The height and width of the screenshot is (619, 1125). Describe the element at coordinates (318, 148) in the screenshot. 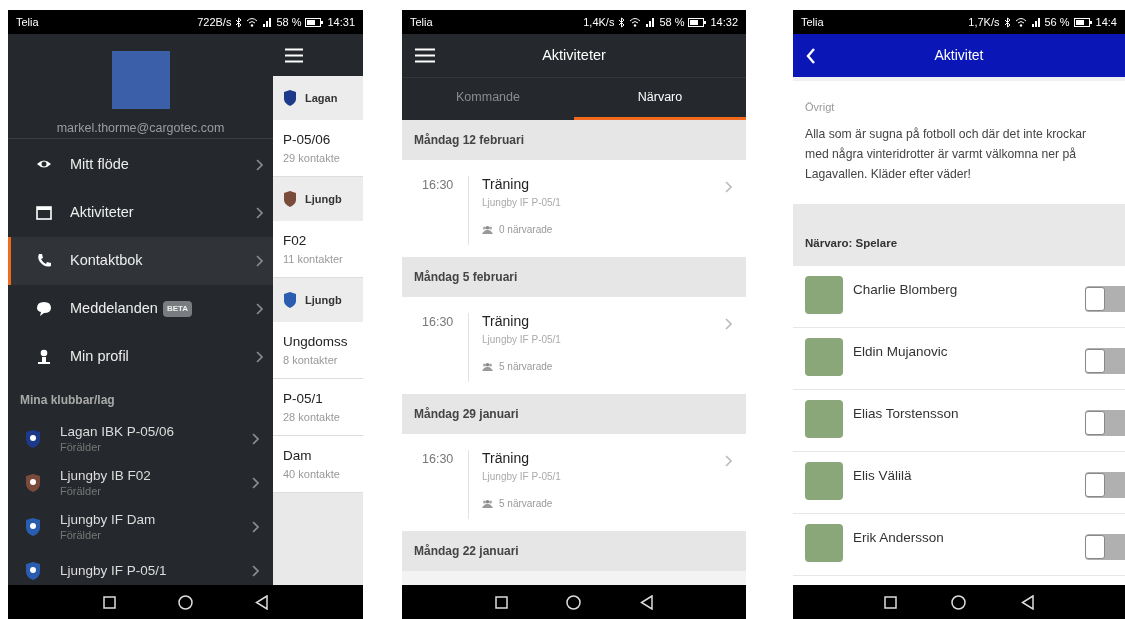

I see `contact-group: P-05/06 29 kontakte` at that location.